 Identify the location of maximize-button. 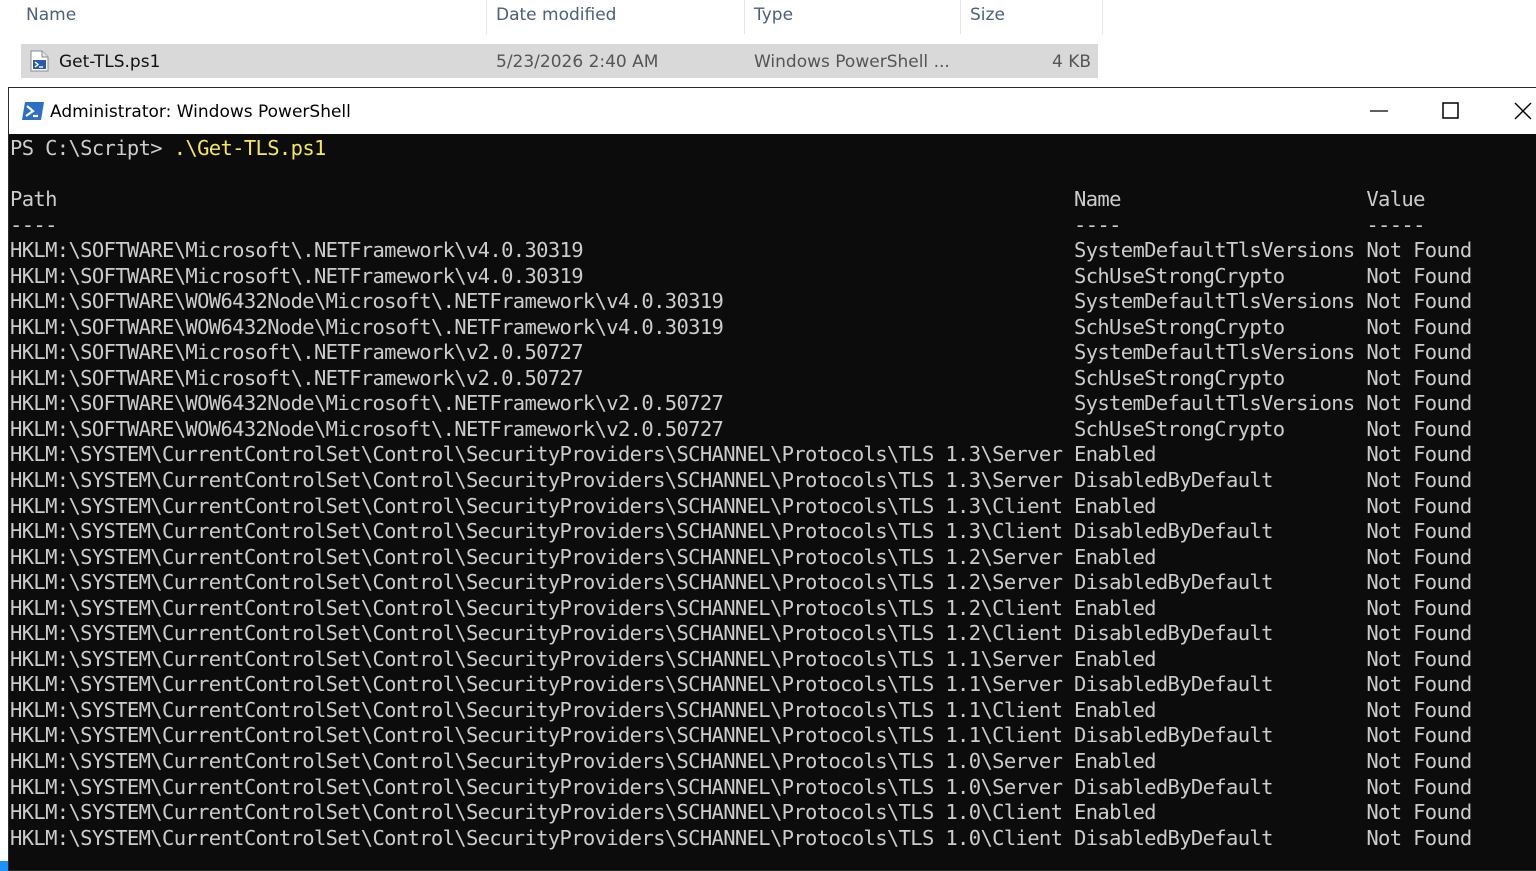
(1451, 111).